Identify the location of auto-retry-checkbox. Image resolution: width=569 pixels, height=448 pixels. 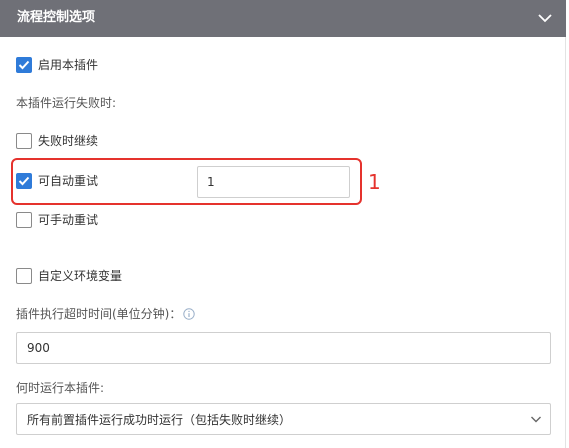
(24, 181).